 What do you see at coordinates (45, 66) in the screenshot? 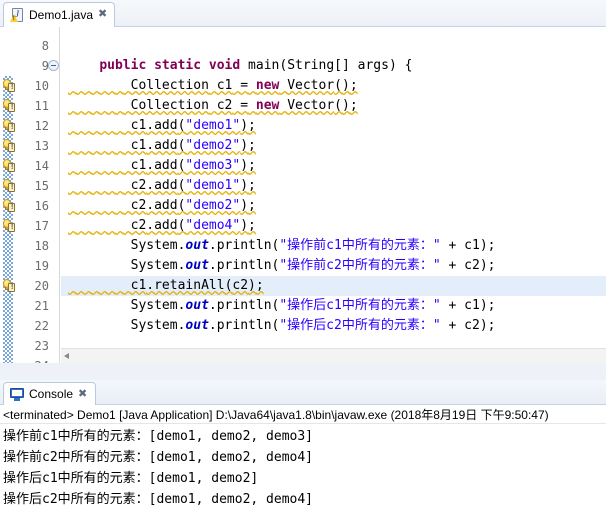
I see `line-number-9: 9` at bounding box center [45, 66].